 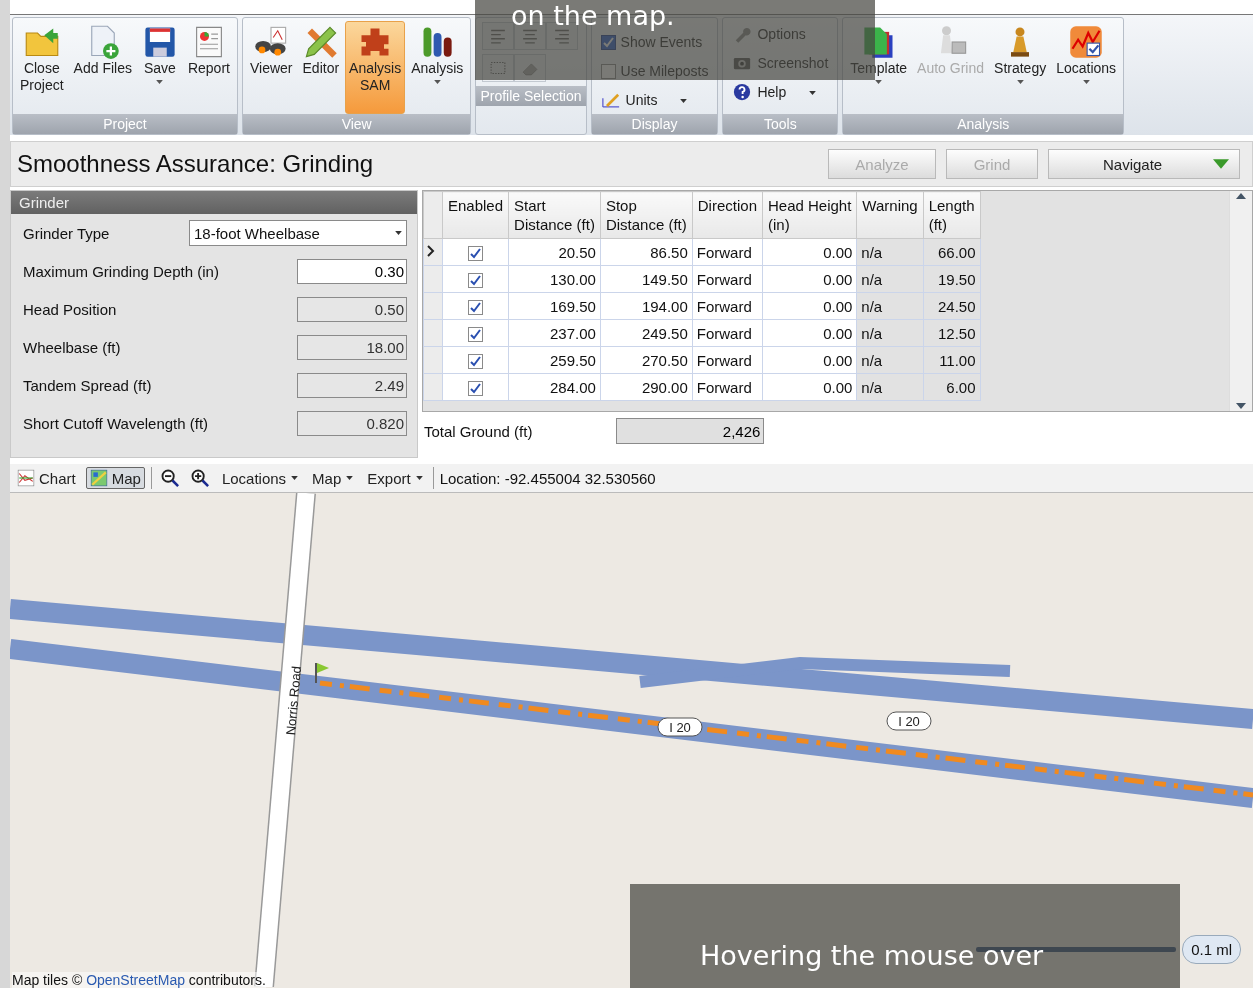 I want to click on table-cell: 130.00, so click(x=554, y=279).